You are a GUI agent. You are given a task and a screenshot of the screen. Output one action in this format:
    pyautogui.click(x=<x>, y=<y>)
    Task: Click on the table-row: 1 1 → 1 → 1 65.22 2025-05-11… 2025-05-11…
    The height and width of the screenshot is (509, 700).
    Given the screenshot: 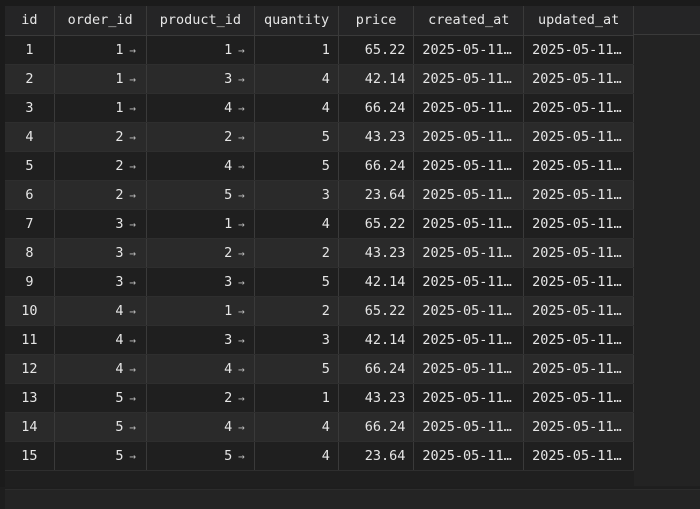 What is the action you would take?
    pyautogui.click(x=319, y=50)
    